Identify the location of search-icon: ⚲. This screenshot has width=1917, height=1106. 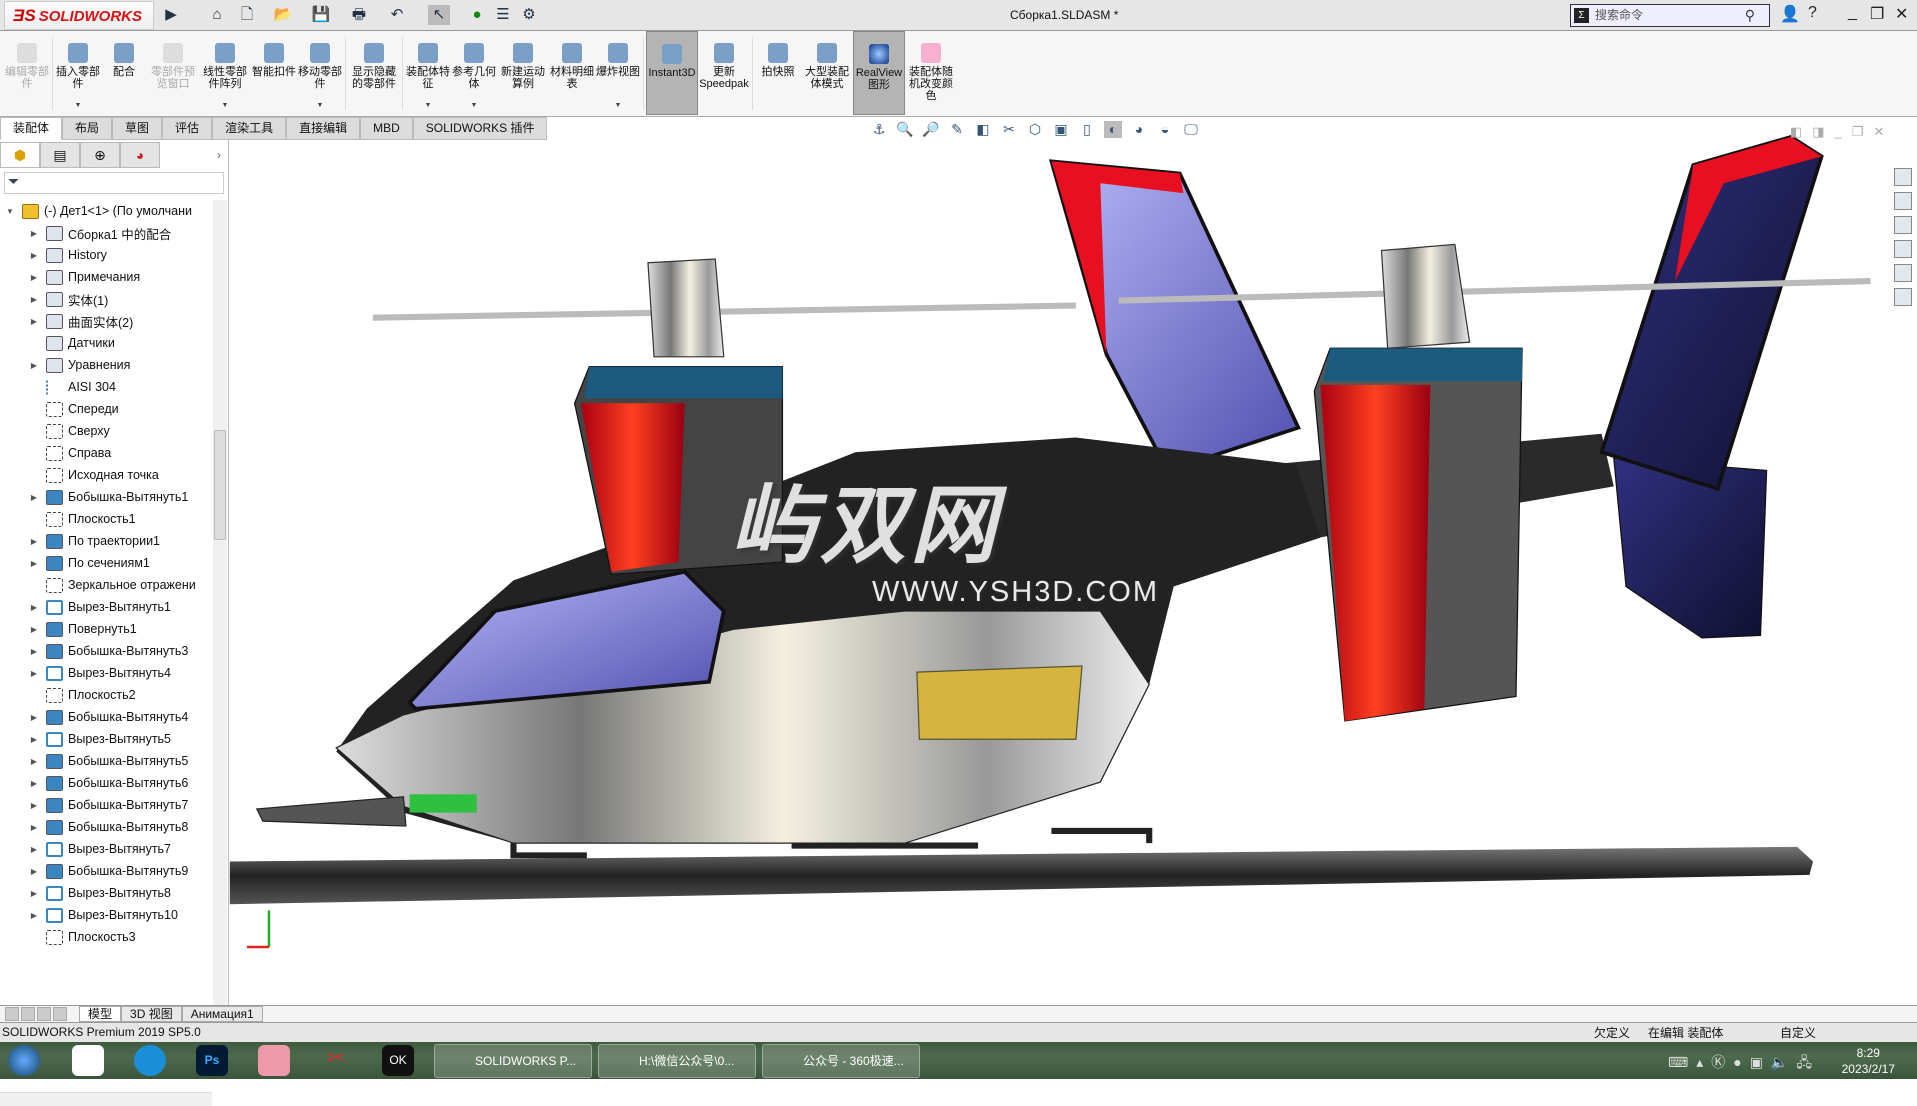
(1750, 15).